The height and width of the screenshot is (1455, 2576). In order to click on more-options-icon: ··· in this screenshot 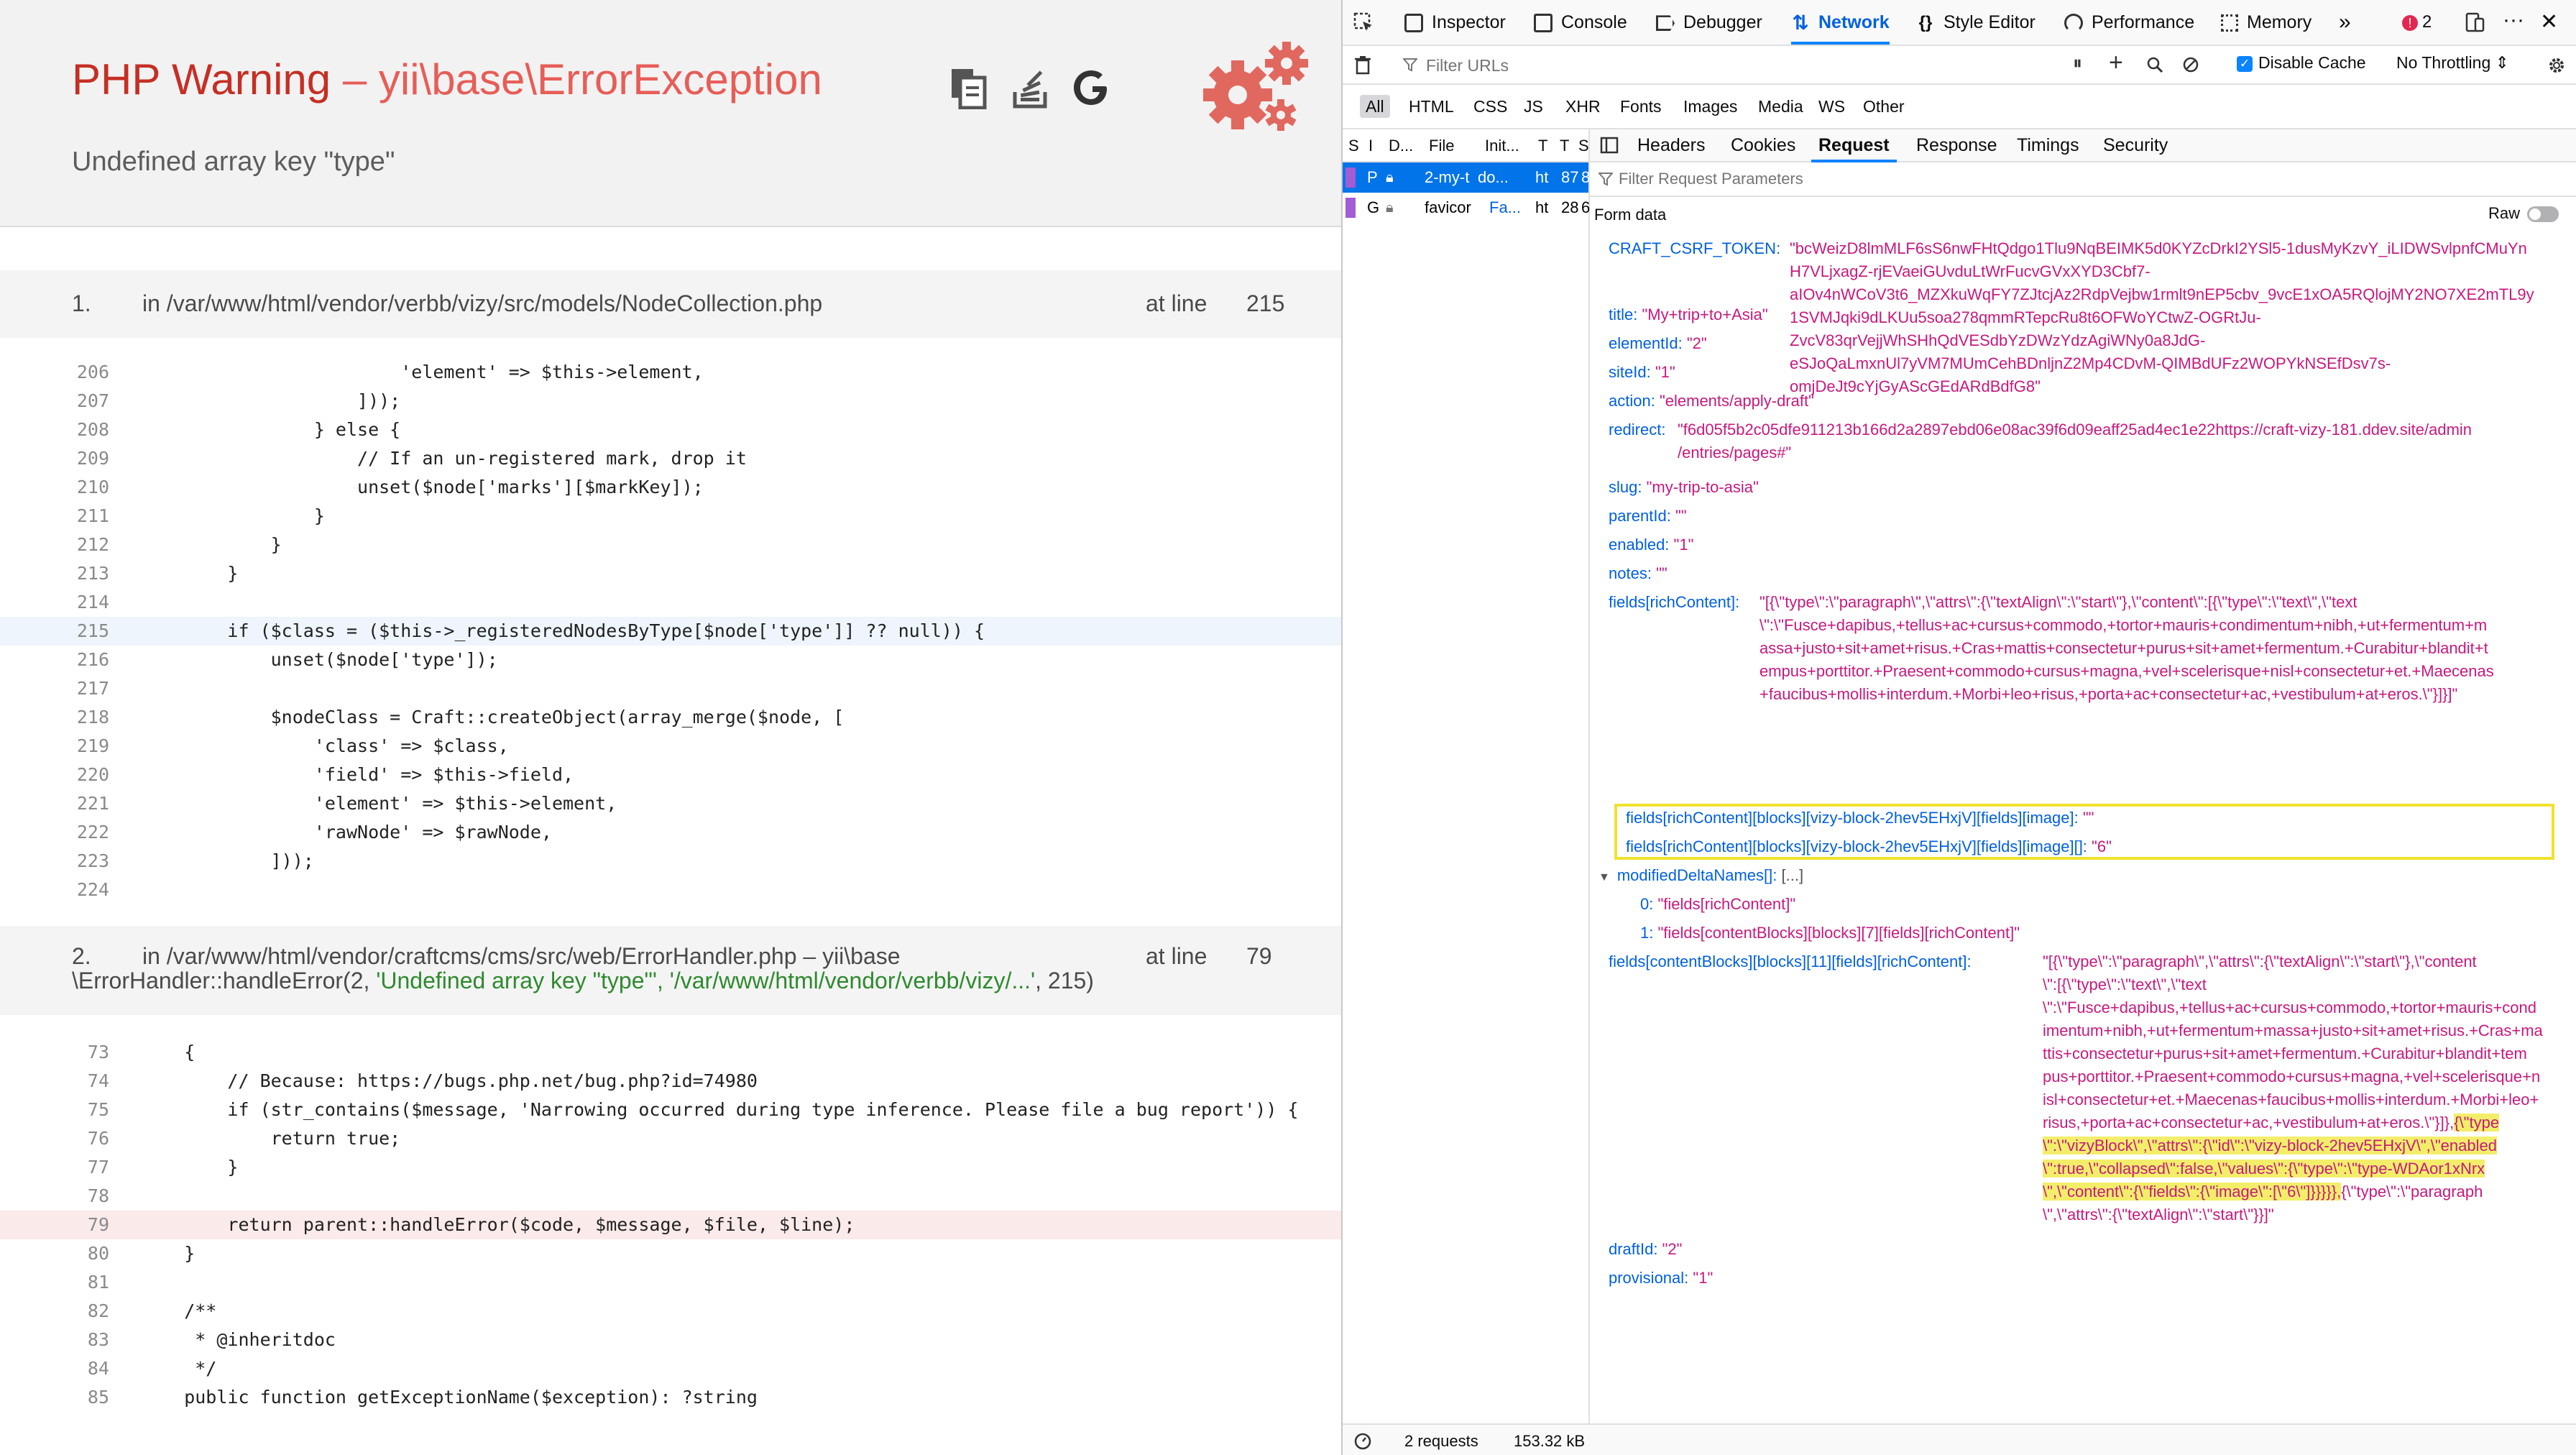, I will do `click(2513, 22)`.